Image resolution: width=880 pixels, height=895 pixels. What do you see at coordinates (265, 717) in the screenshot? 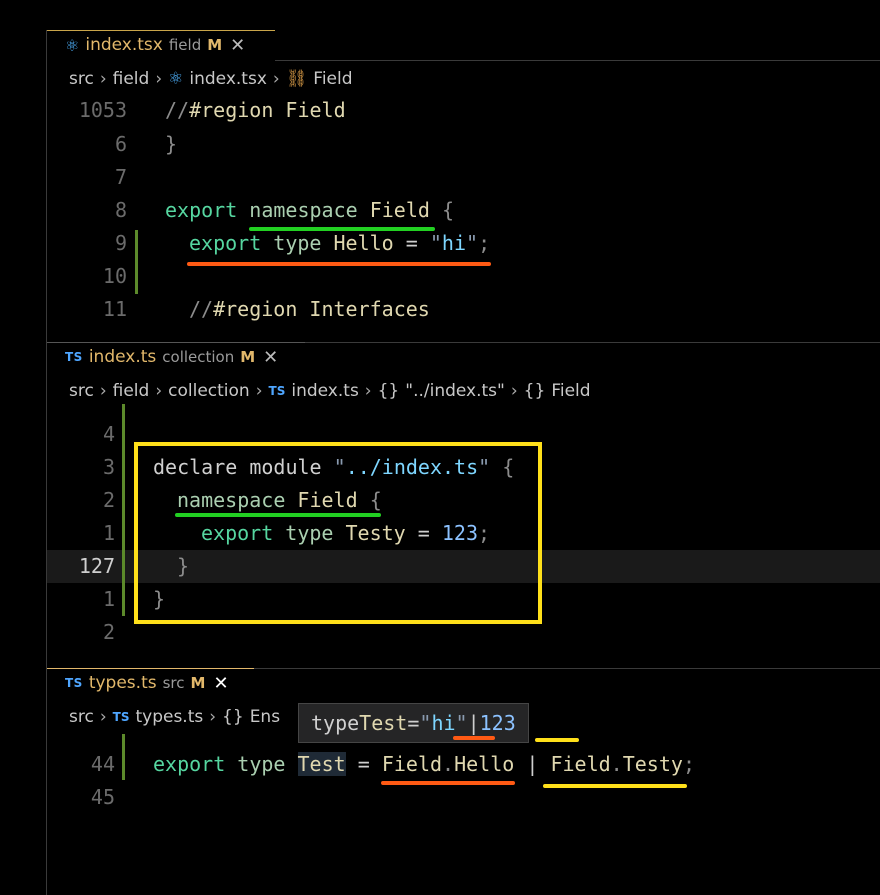
I see `breadcrumb-item: Ens` at bounding box center [265, 717].